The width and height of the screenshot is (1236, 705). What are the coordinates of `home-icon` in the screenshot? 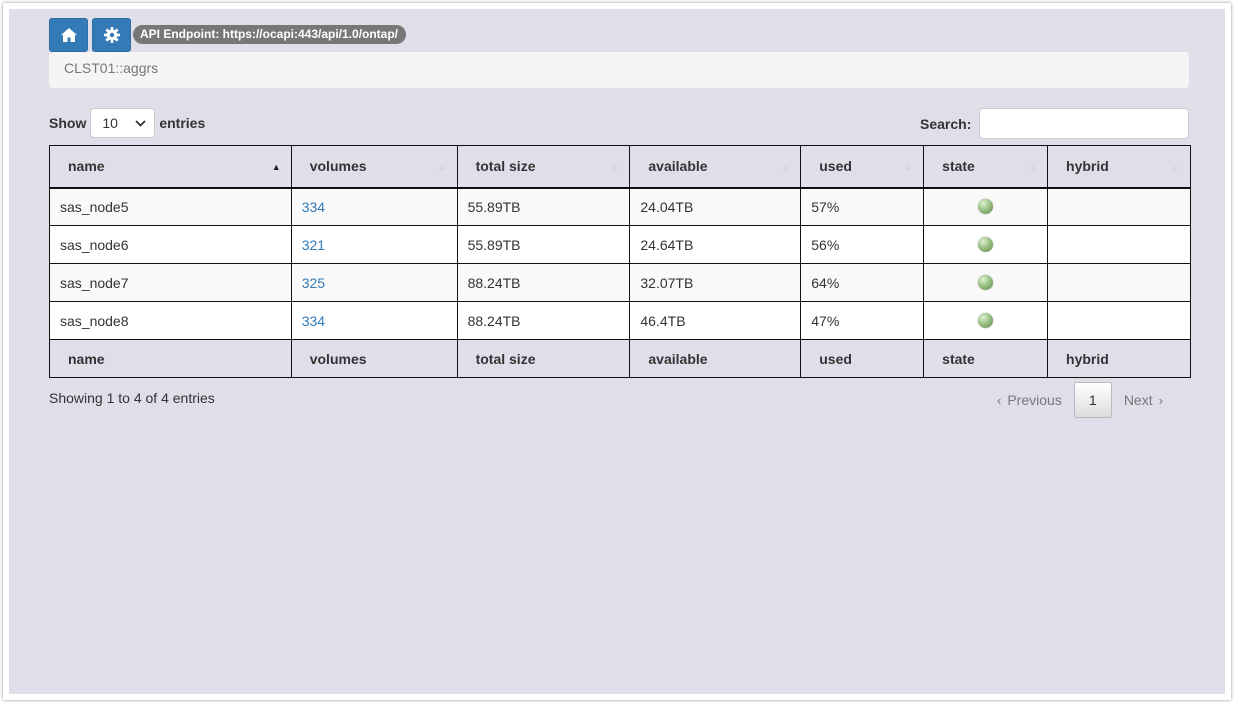 It's located at (68, 35).